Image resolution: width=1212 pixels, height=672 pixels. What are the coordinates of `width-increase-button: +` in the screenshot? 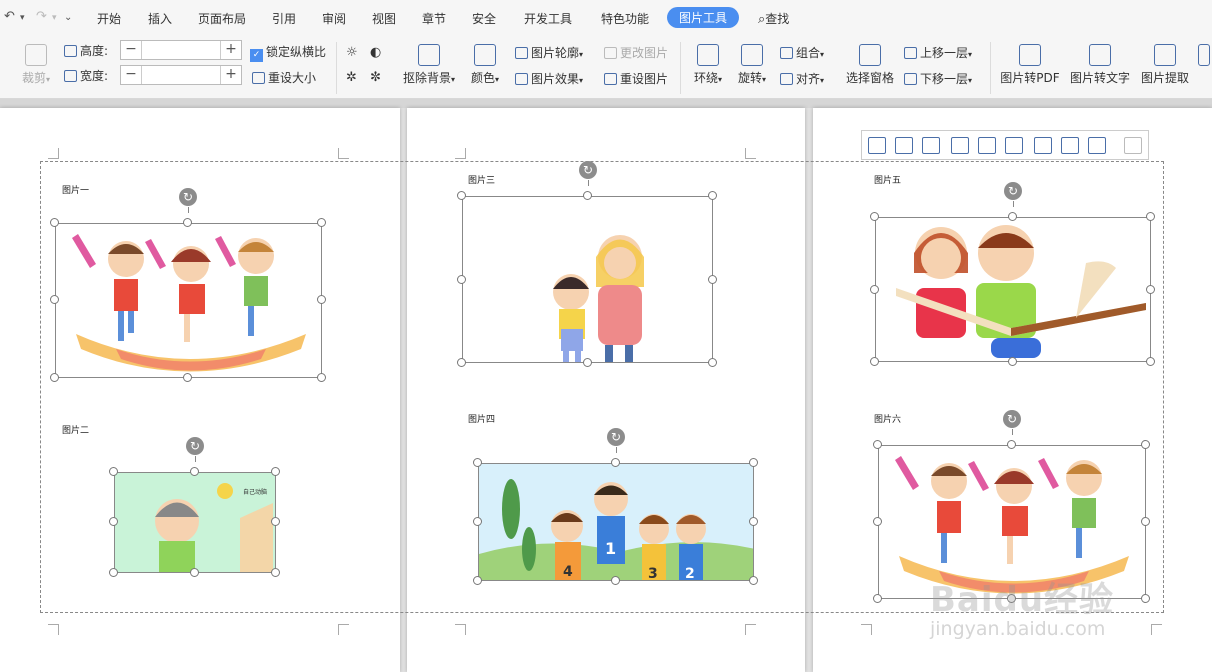 It's located at (230, 75).